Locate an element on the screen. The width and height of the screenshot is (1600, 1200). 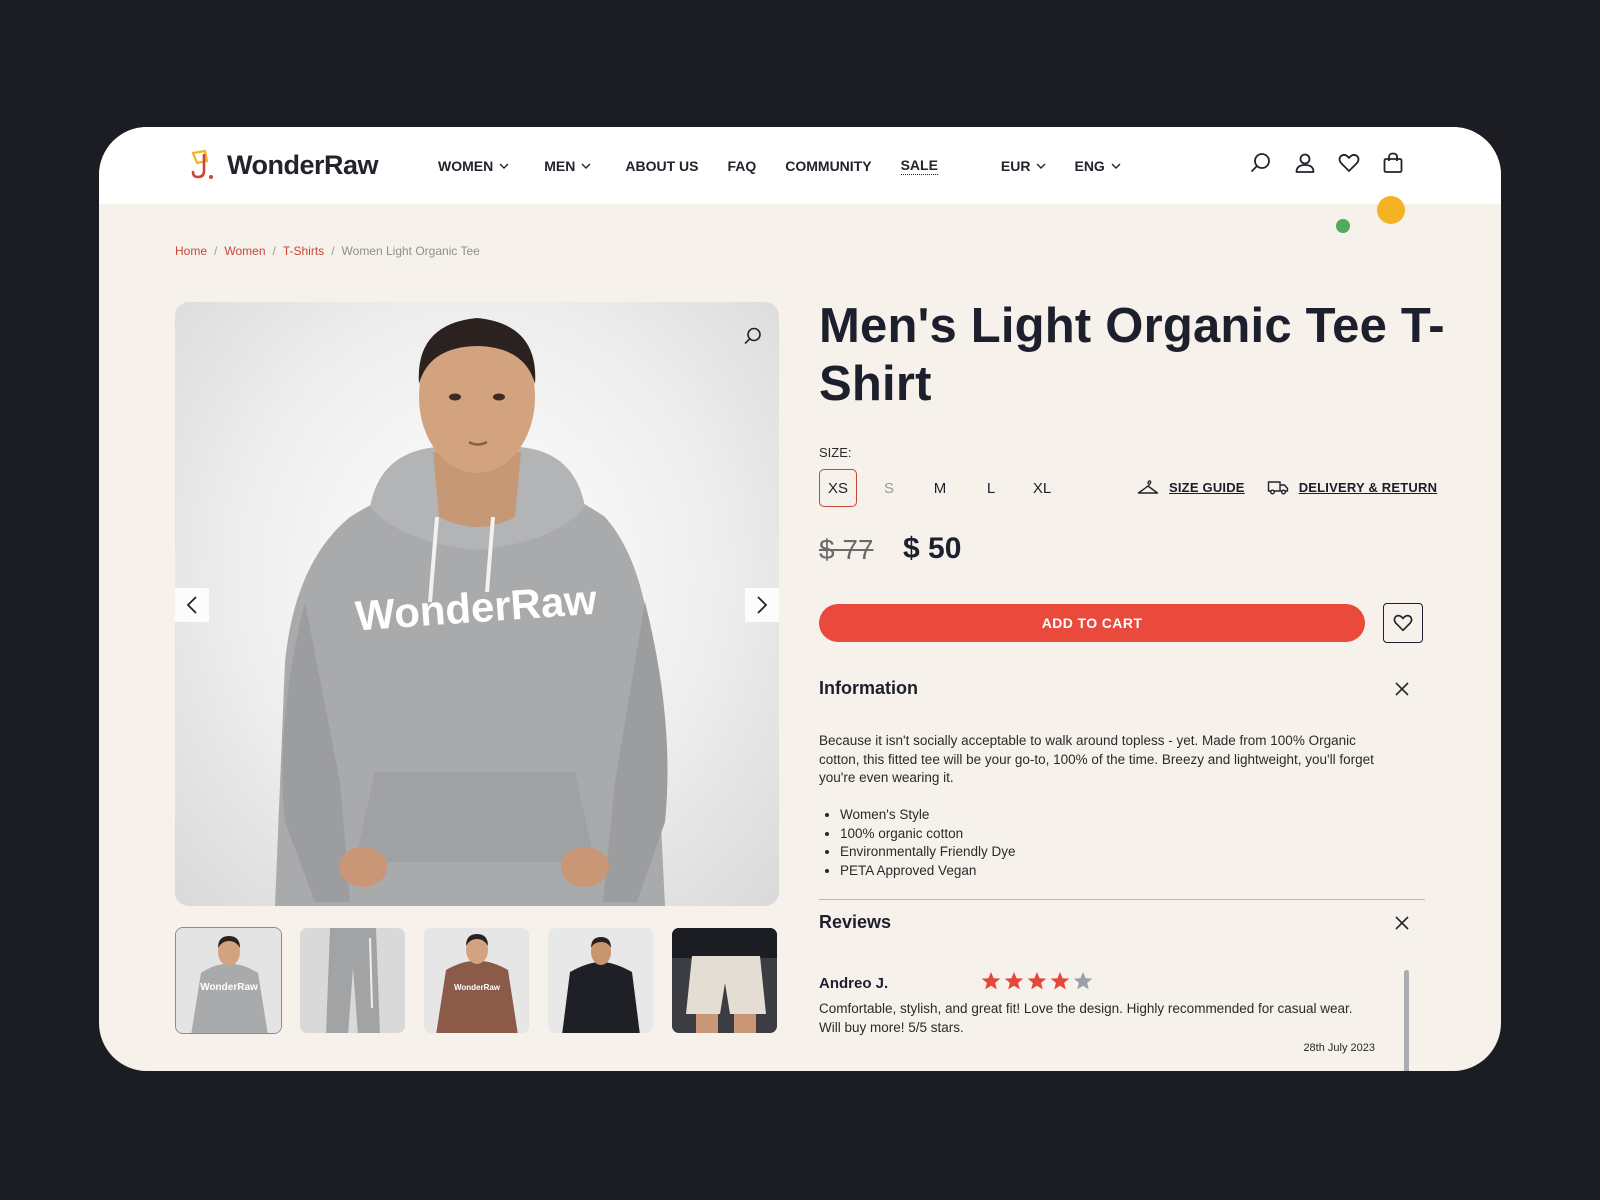
user-icon is located at coordinates (1305, 163).